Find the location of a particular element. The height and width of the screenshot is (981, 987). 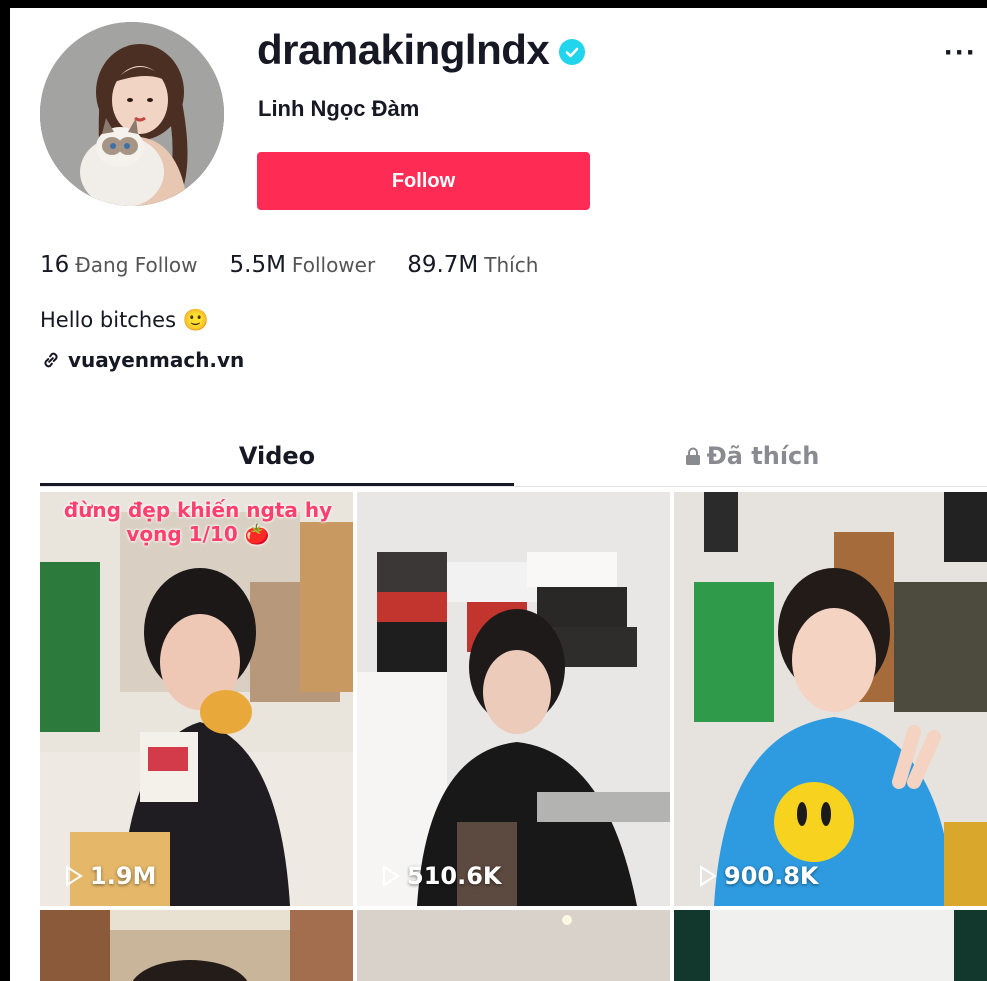

bio-link: vuayenmach.vn is located at coordinates (142, 360).